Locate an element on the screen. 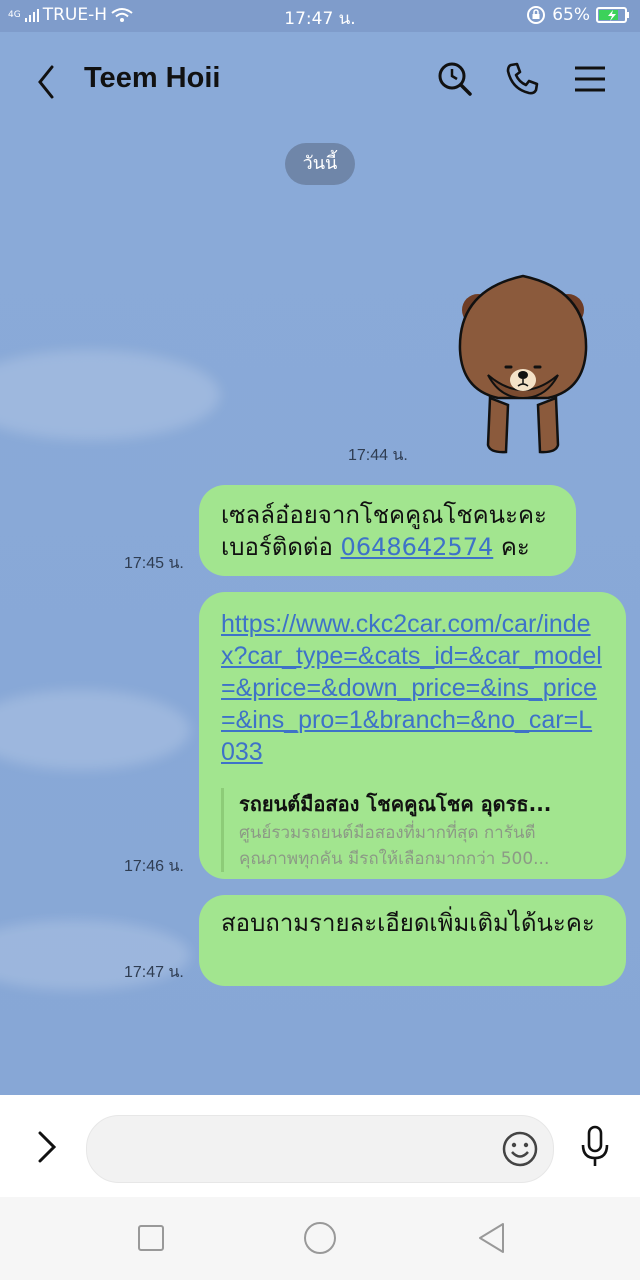 This screenshot has width=640, height=1280. phone-icon is located at coordinates (522, 79).